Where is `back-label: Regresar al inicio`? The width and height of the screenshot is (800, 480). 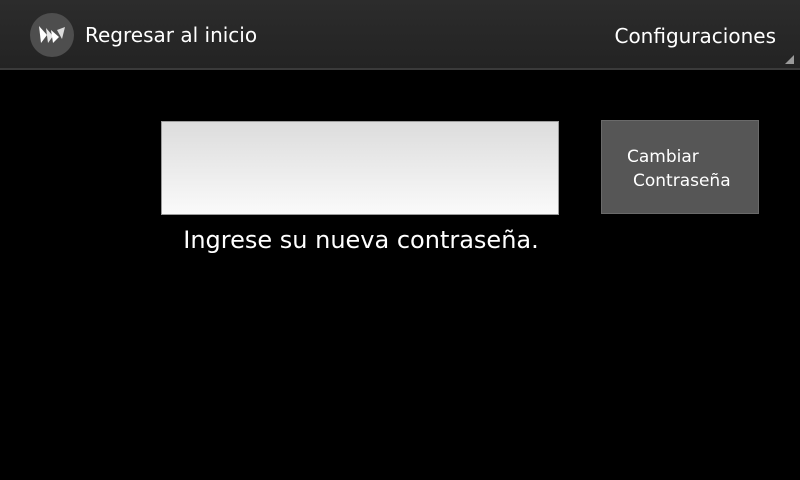
back-label: Regresar al inicio is located at coordinates (171, 35).